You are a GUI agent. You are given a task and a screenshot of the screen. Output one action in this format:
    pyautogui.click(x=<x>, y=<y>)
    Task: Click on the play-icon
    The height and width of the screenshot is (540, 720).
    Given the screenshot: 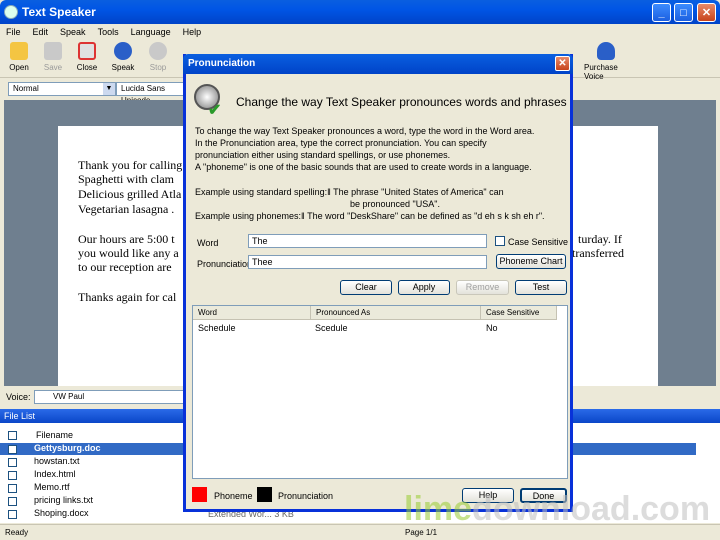 What is the action you would take?
    pyautogui.click(x=123, y=51)
    